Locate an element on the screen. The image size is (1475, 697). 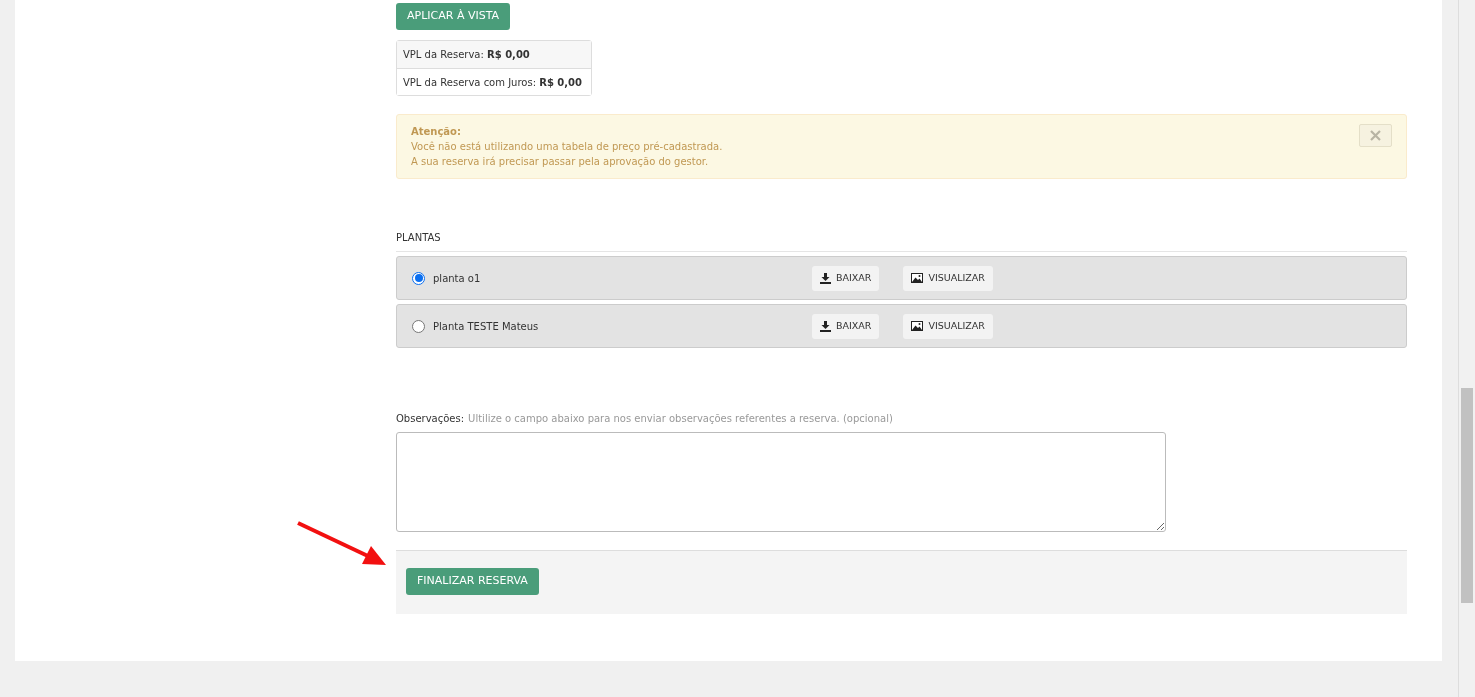
alert-text: A sua reserva irá precisar passar pela aprovação do gestor. is located at coordinates (560, 162).